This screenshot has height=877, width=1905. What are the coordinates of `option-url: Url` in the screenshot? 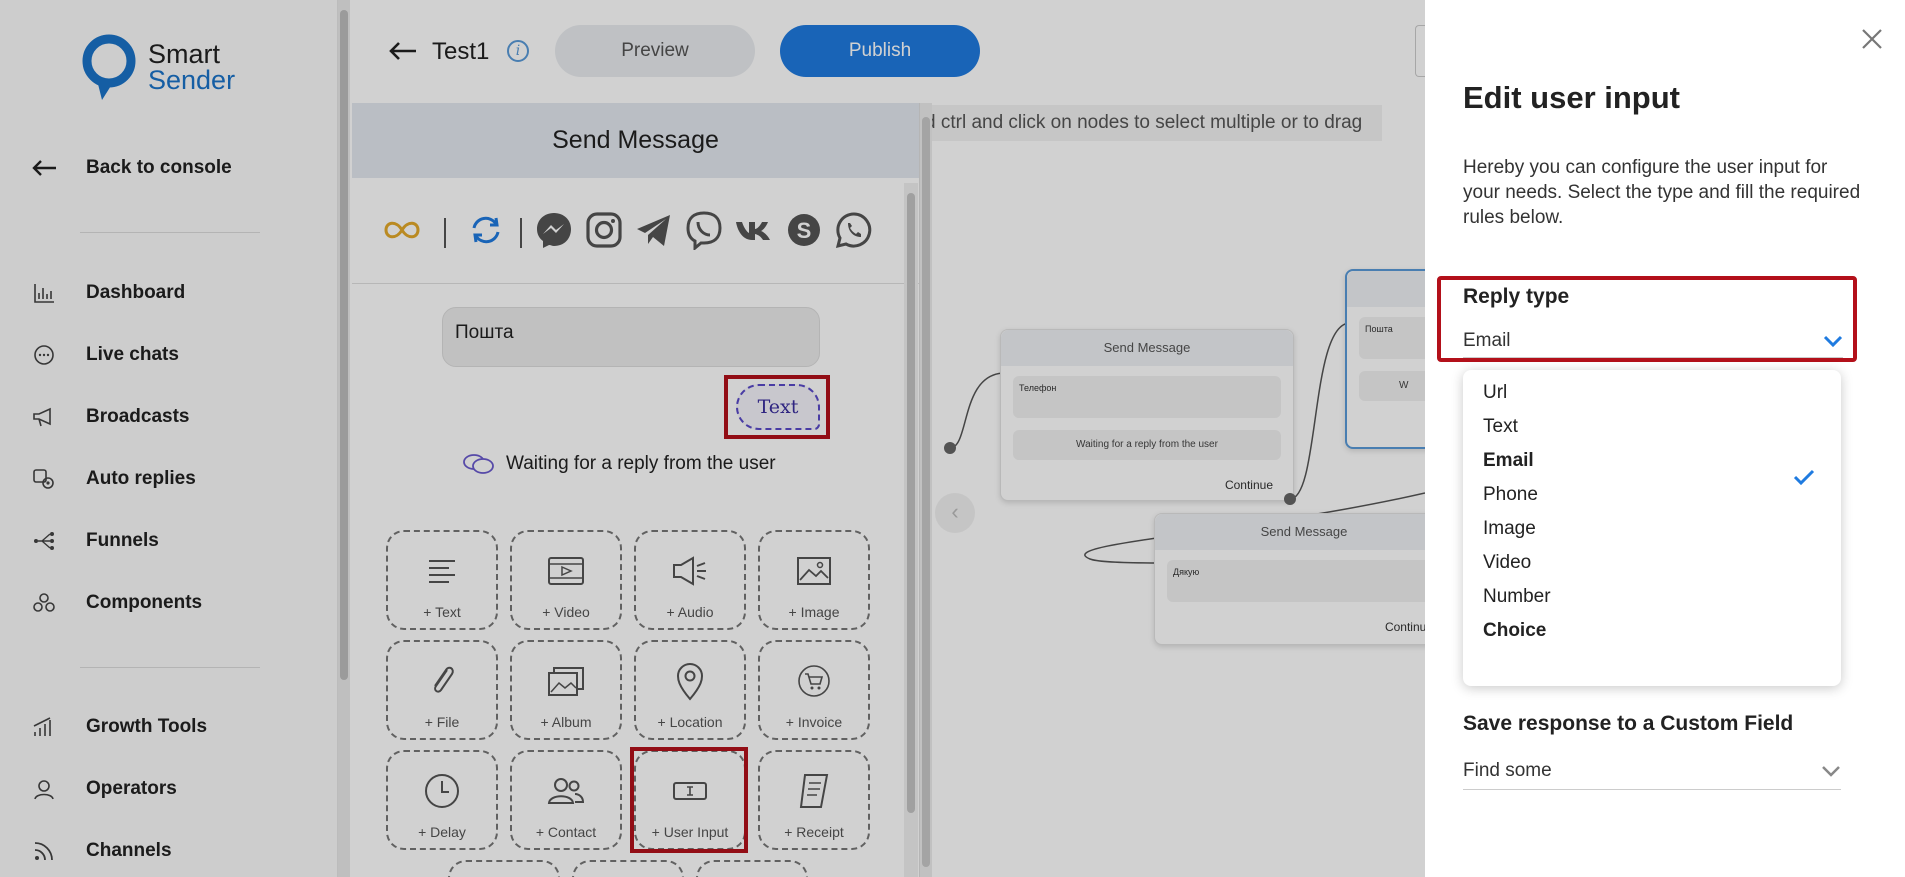 It's located at (1495, 393).